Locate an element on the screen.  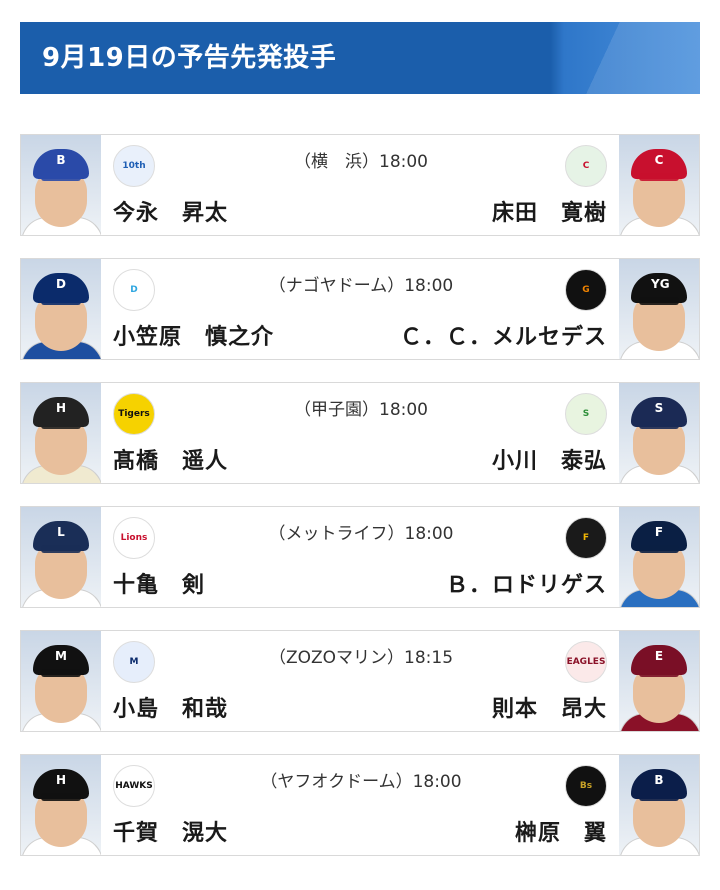
away-pitcher-name: Ｃ．Ｃ．メルセデス is located at coordinates (503, 335).